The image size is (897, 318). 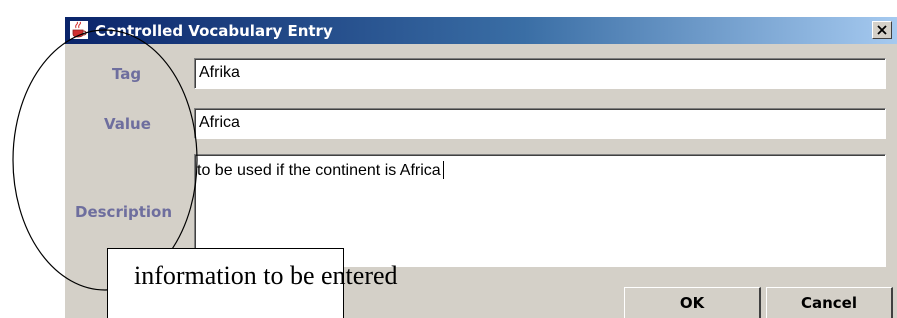 I want to click on java-cup-icon, so click(x=79, y=30).